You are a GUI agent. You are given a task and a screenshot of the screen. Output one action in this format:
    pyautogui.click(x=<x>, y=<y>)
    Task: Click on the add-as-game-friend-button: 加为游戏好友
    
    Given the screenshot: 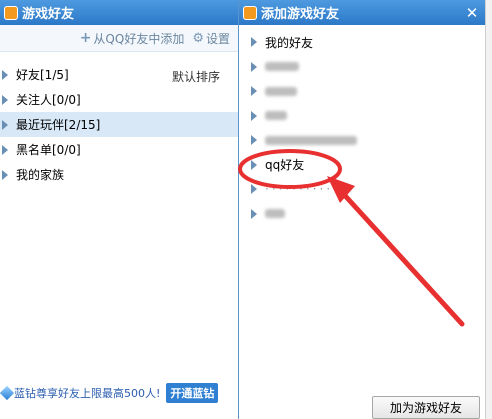 What is the action you would take?
    pyautogui.click(x=426, y=407)
    